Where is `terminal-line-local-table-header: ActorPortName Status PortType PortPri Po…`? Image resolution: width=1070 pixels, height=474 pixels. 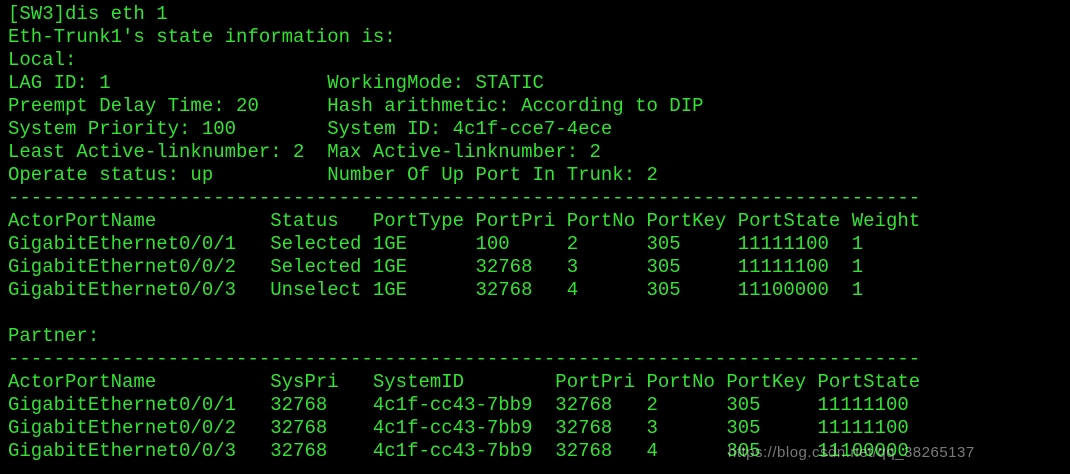 terminal-line-local-table-header: ActorPortName Status PortType PortPri Po… is located at coordinates (464, 221).